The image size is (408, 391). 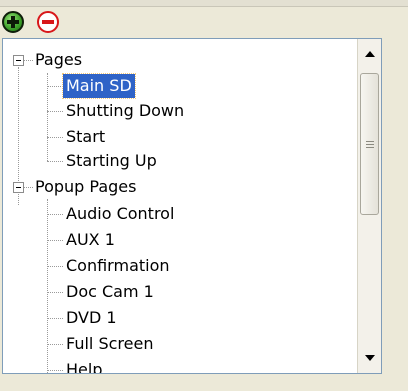 I want to click on tree-item-doc-cam-1: Doc Cam 1, so click(x=110, y=292).